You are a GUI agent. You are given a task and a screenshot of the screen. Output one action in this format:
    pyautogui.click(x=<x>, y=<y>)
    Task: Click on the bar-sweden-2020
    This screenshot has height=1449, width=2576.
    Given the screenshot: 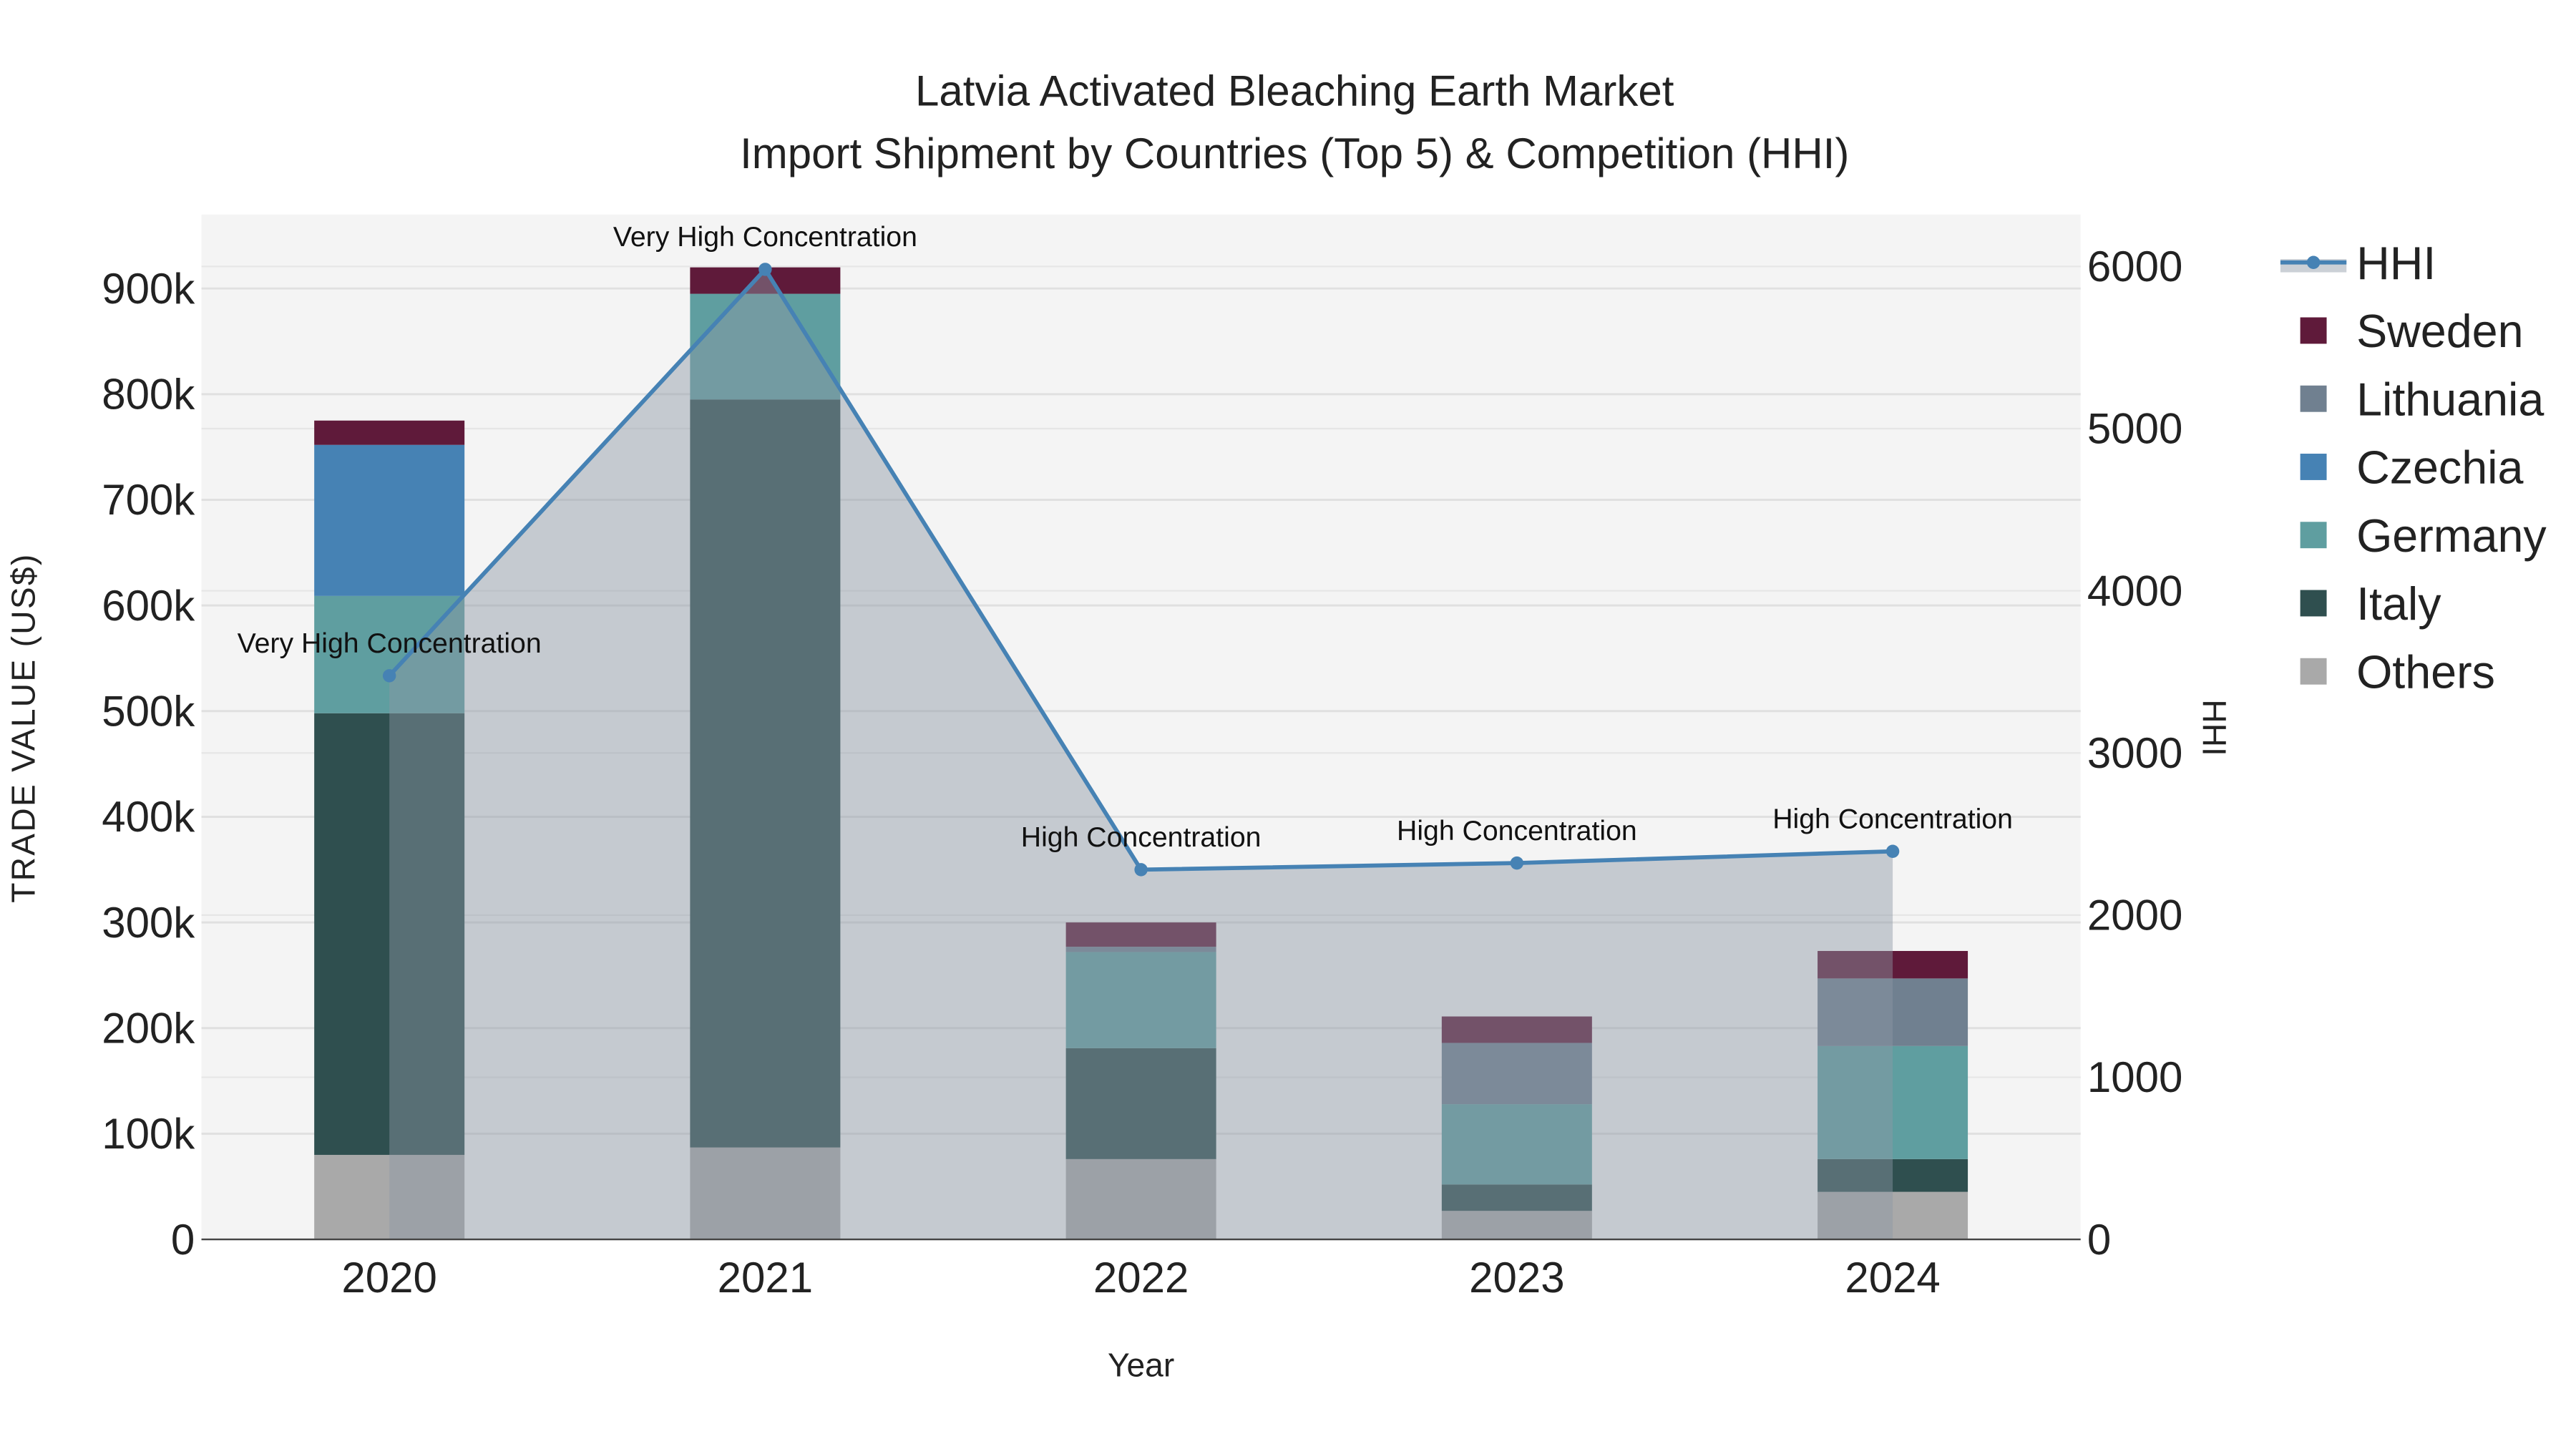 What is the action you would take?
    pyautogui.click(x=390, y=432)
    